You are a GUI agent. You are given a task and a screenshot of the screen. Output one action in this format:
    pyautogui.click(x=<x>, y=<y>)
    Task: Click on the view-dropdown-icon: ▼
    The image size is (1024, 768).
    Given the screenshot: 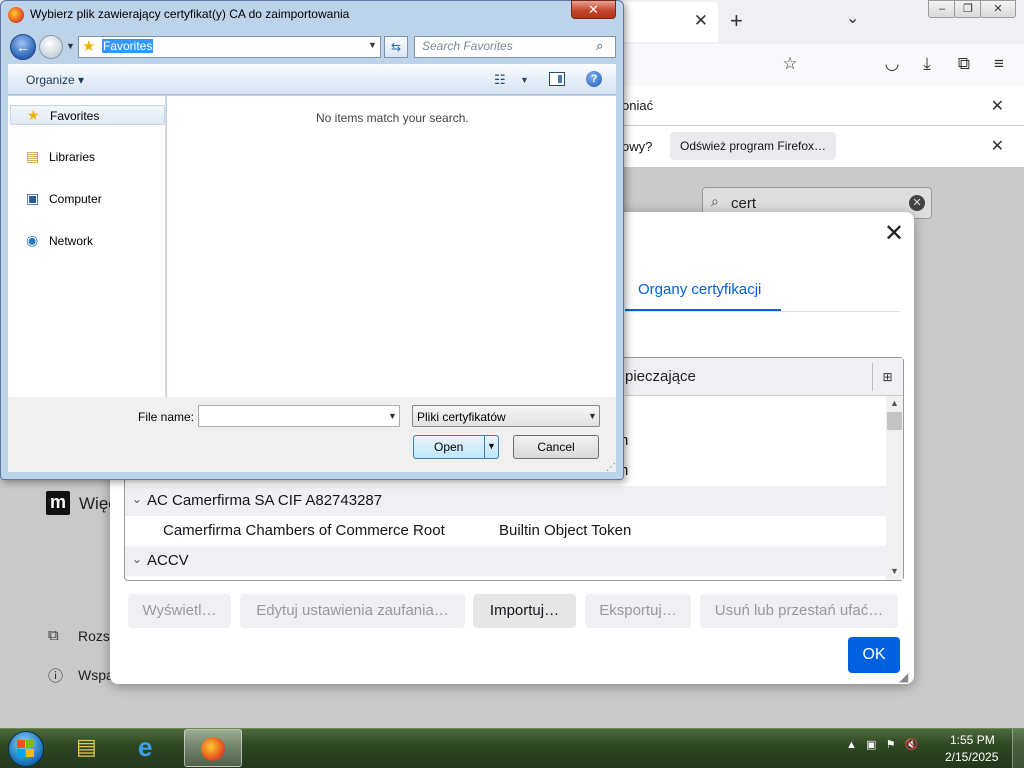 What is the action you would take?
    pyautogui.click(x=524, y=80)
    